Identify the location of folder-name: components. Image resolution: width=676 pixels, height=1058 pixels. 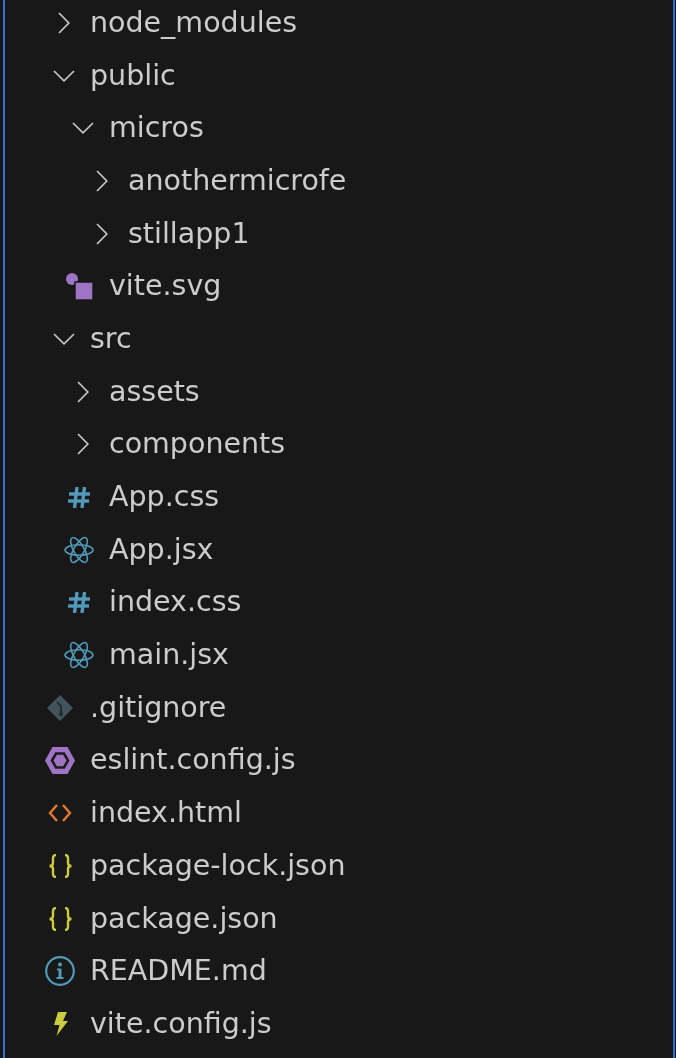
(197, 444).